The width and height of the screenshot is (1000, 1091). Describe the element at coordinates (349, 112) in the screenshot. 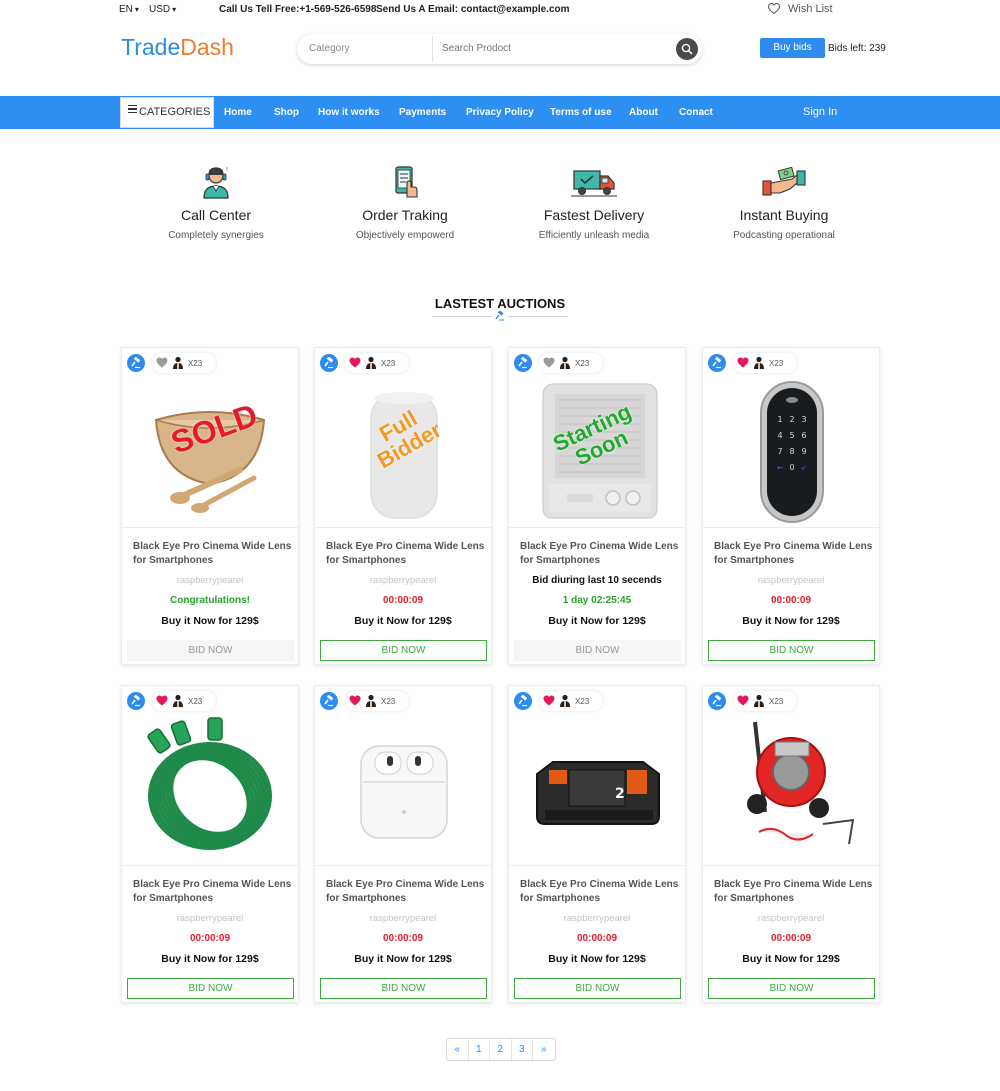

I see `nav-item-how-it-works: How it works` at that location.